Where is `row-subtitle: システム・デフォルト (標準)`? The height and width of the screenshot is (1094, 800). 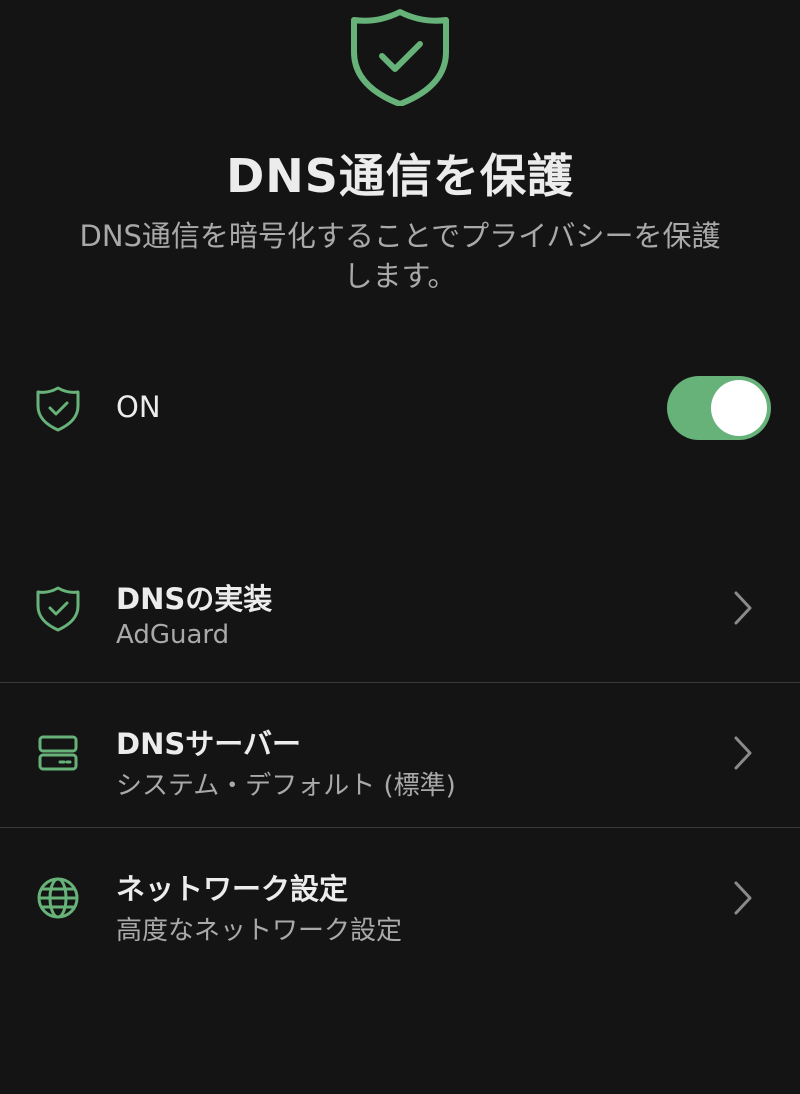 row-subtitle: システム・デフォルト (標準) is located at coordinates (286, 786).